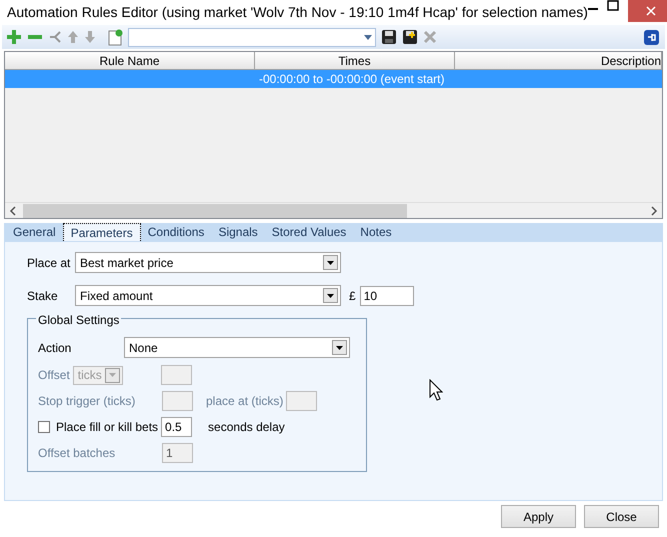 This screenshot has height=537, width=667. I want to click on tab: Notes, so click(376, 232).